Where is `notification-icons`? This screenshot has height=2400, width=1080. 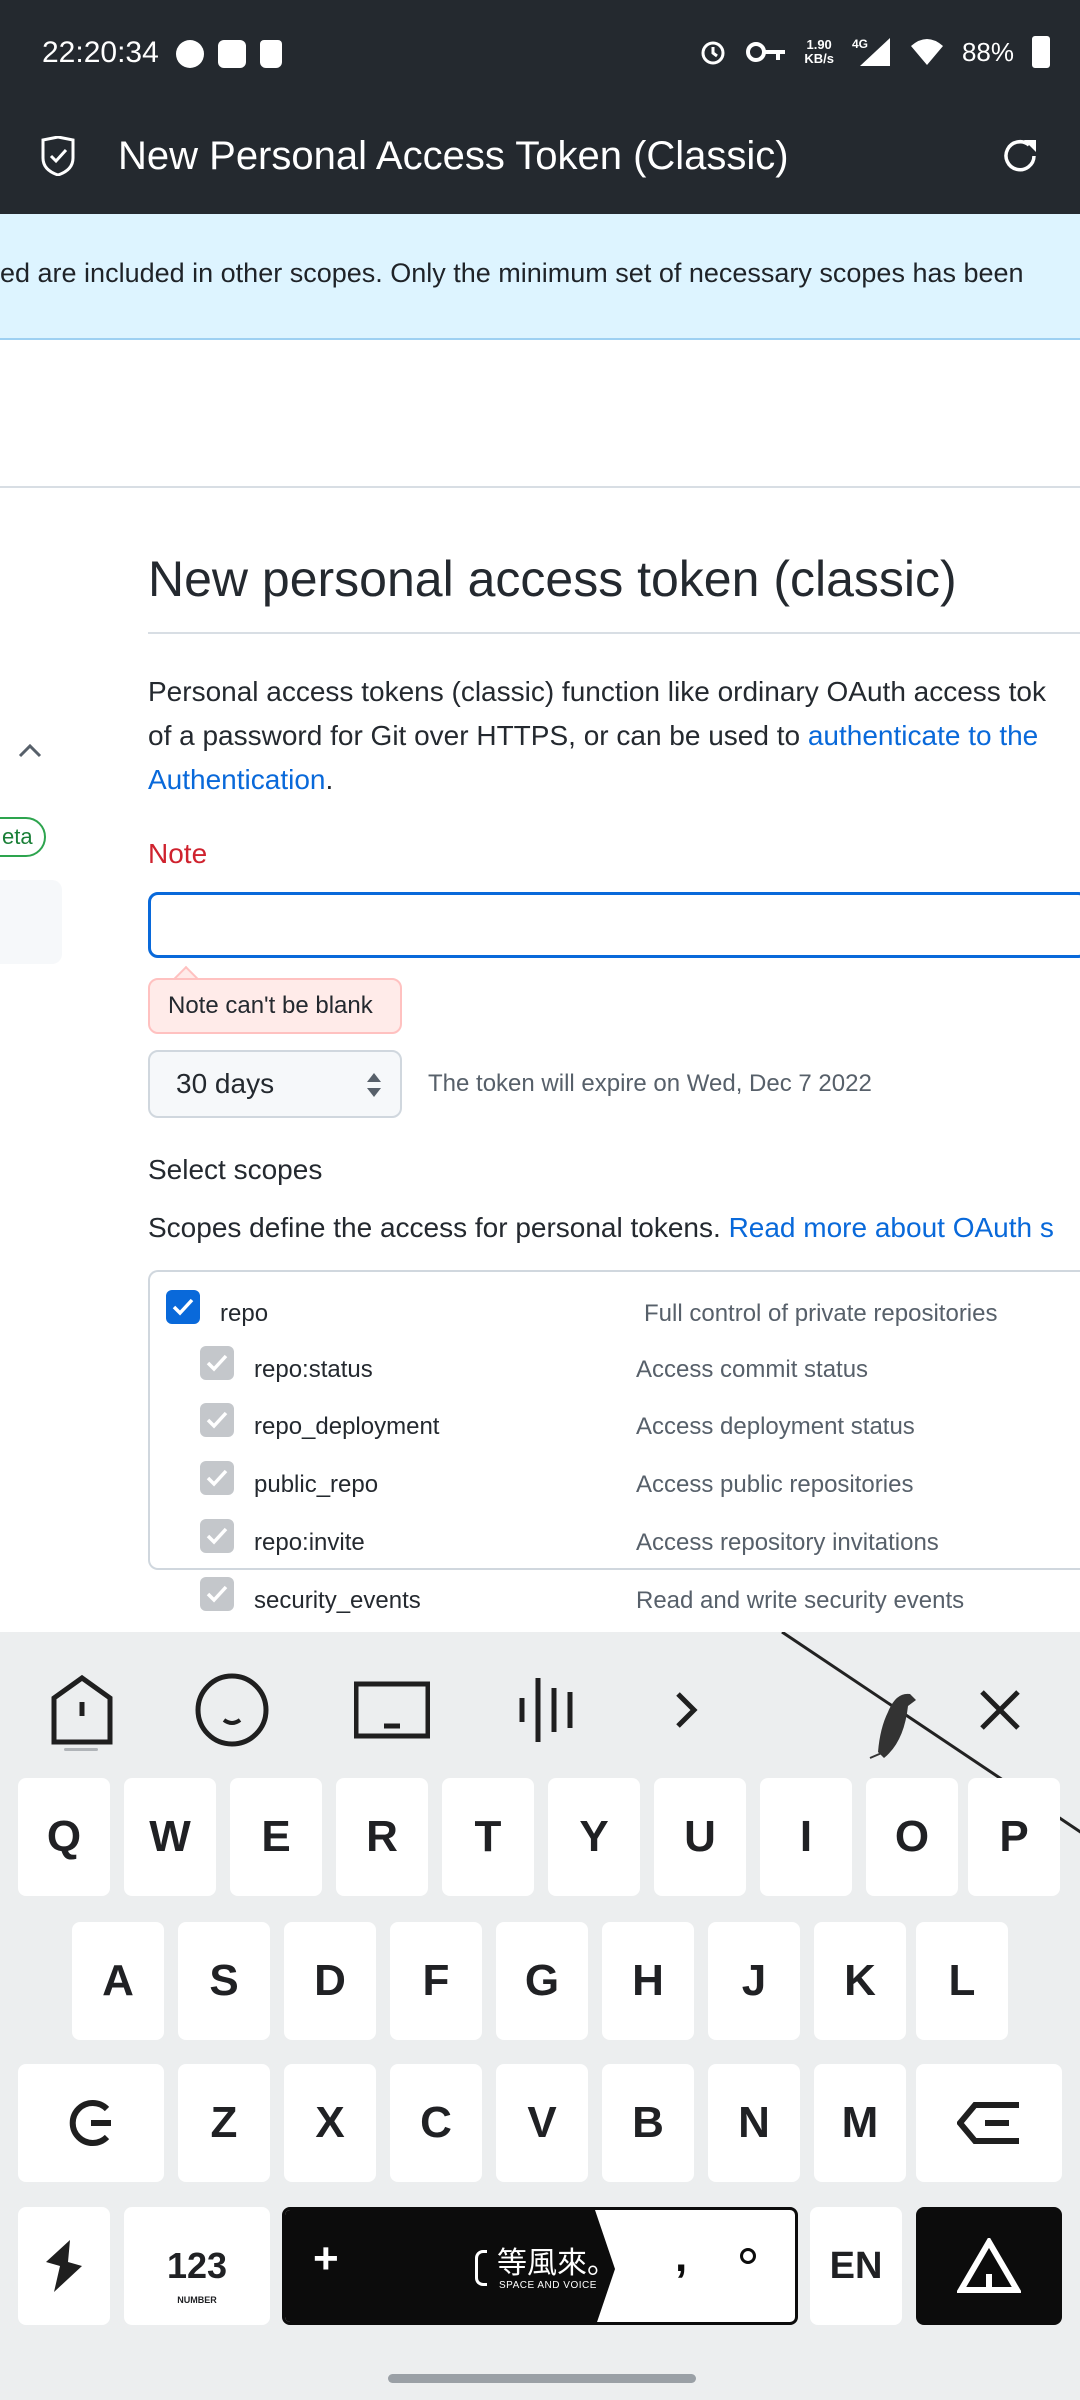
notification-icons is located at coordinates (229, 54).